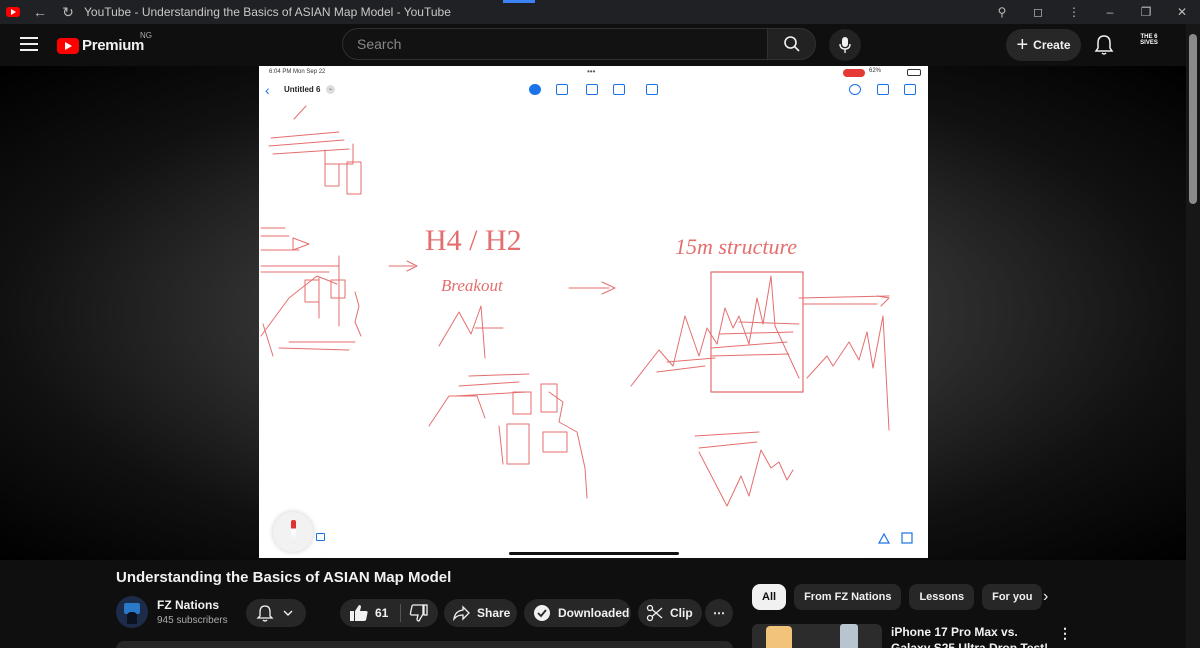  I want to click on share-label: Share, so click(494, 613).